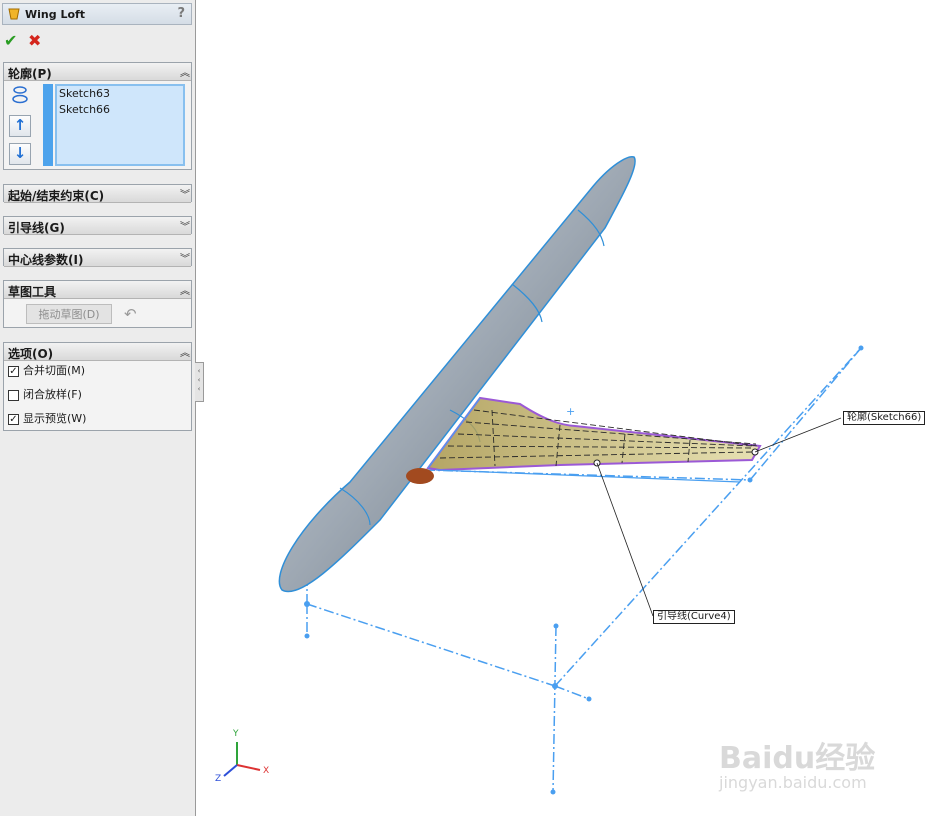  What do you see at coordinates (120, 125) in the screenshot?
I see `profiles-listbox: Sketch63 Sketch66` at bounding box center [120, 125].